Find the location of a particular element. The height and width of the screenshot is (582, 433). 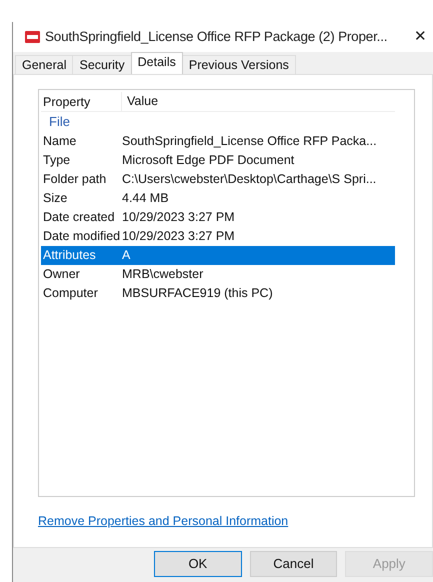

column-header: Property is located at coordinates (81, 102).